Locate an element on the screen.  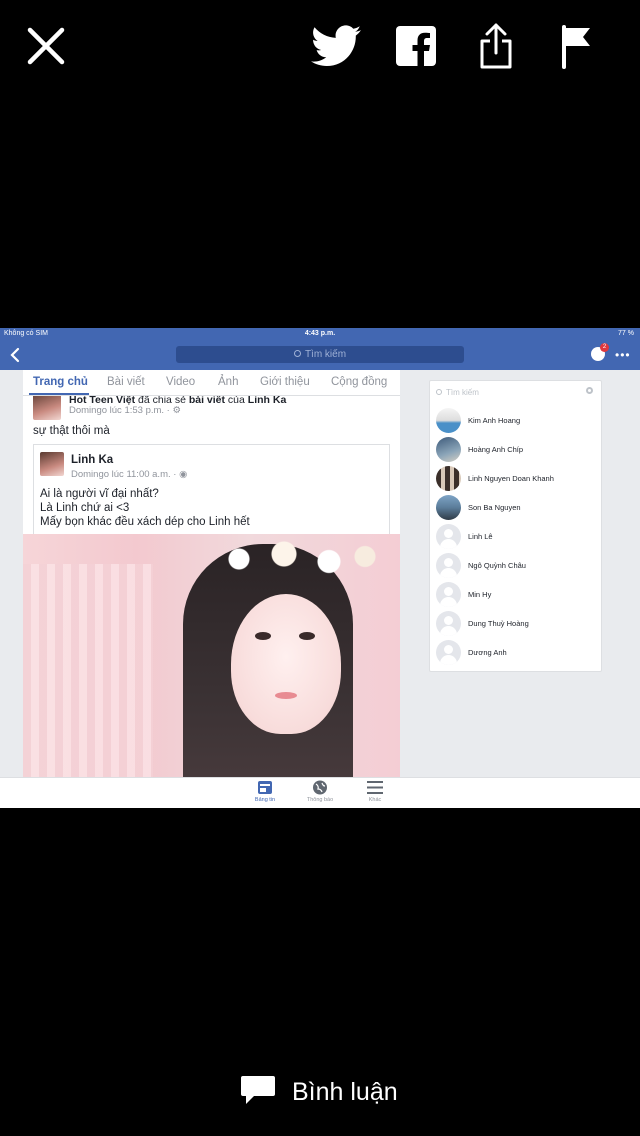
tab-more: Khác is located at coordinates (375, 794).